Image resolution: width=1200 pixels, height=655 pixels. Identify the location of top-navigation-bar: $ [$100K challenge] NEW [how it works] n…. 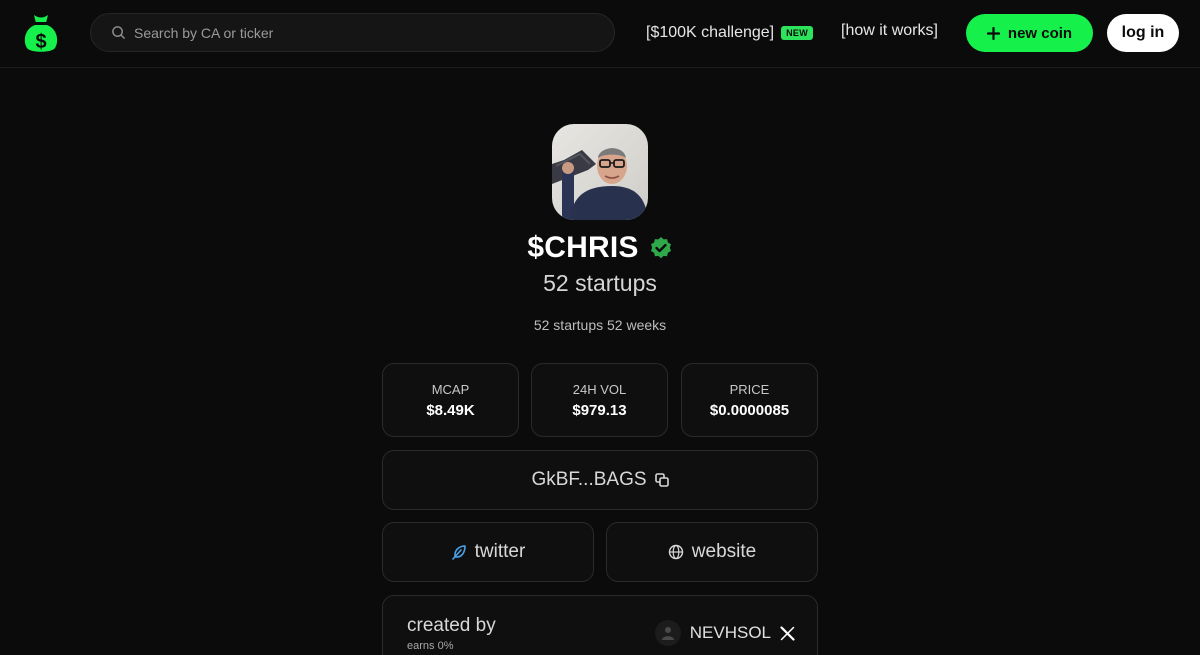
(600, 34).